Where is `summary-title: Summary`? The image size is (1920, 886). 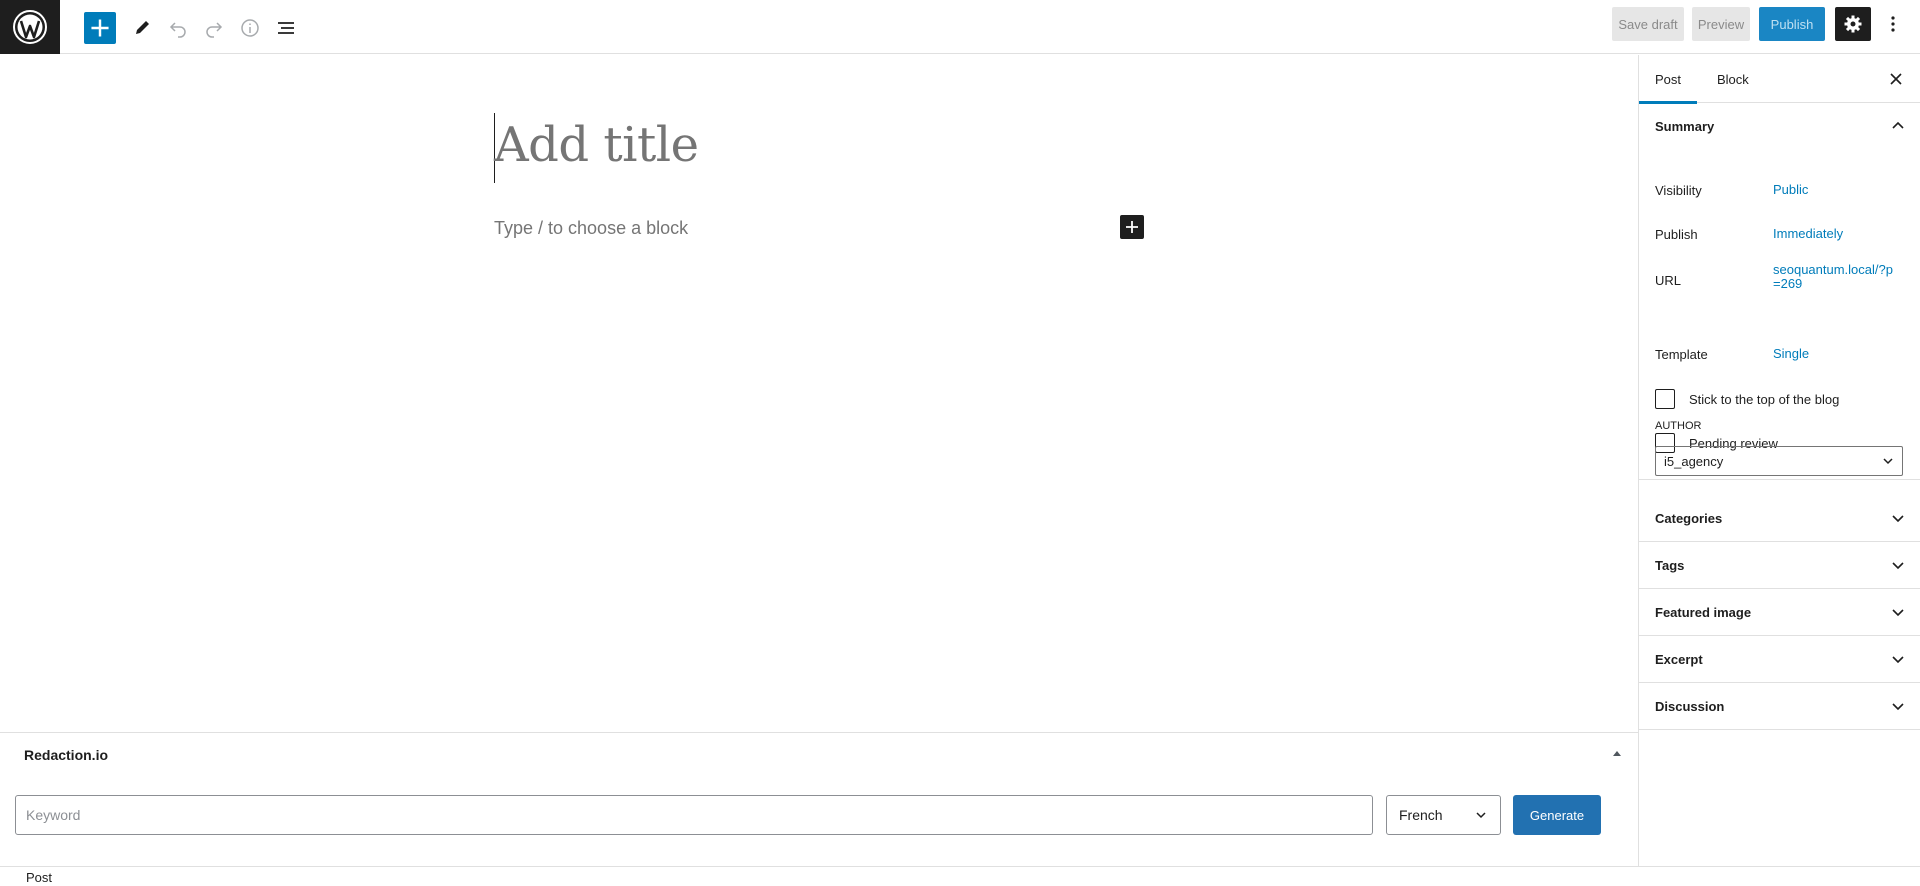
summary-title: Summary is located at coordinates (1685, 126).